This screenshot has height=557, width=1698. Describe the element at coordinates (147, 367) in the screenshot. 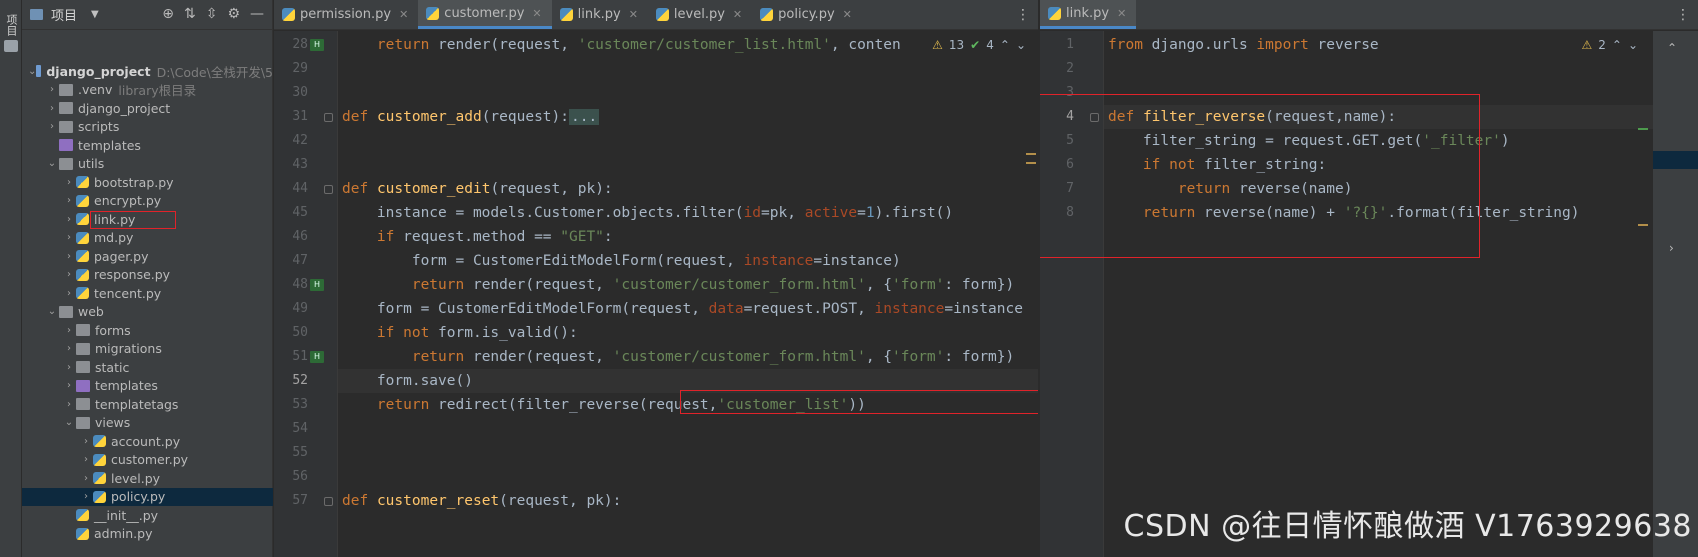

I see `tree-item-static: › static` at that location.